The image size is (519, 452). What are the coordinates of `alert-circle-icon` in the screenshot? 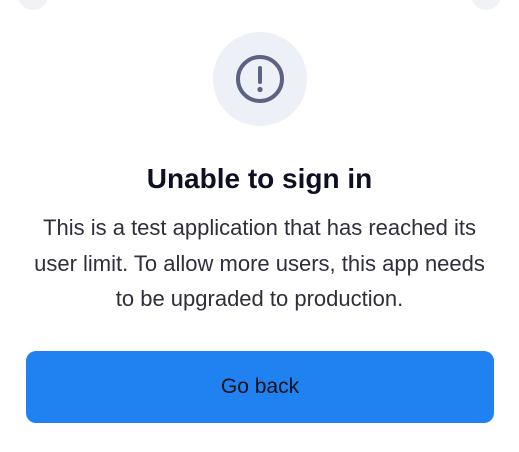 It's located at (260, 79).